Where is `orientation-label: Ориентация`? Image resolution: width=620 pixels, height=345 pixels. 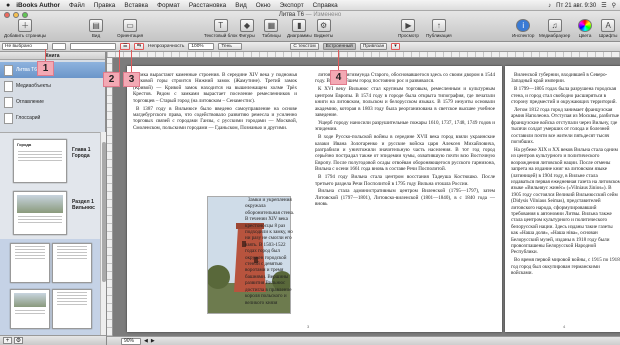 orientation-label: Ориентация is located at coordinates (130, 35).